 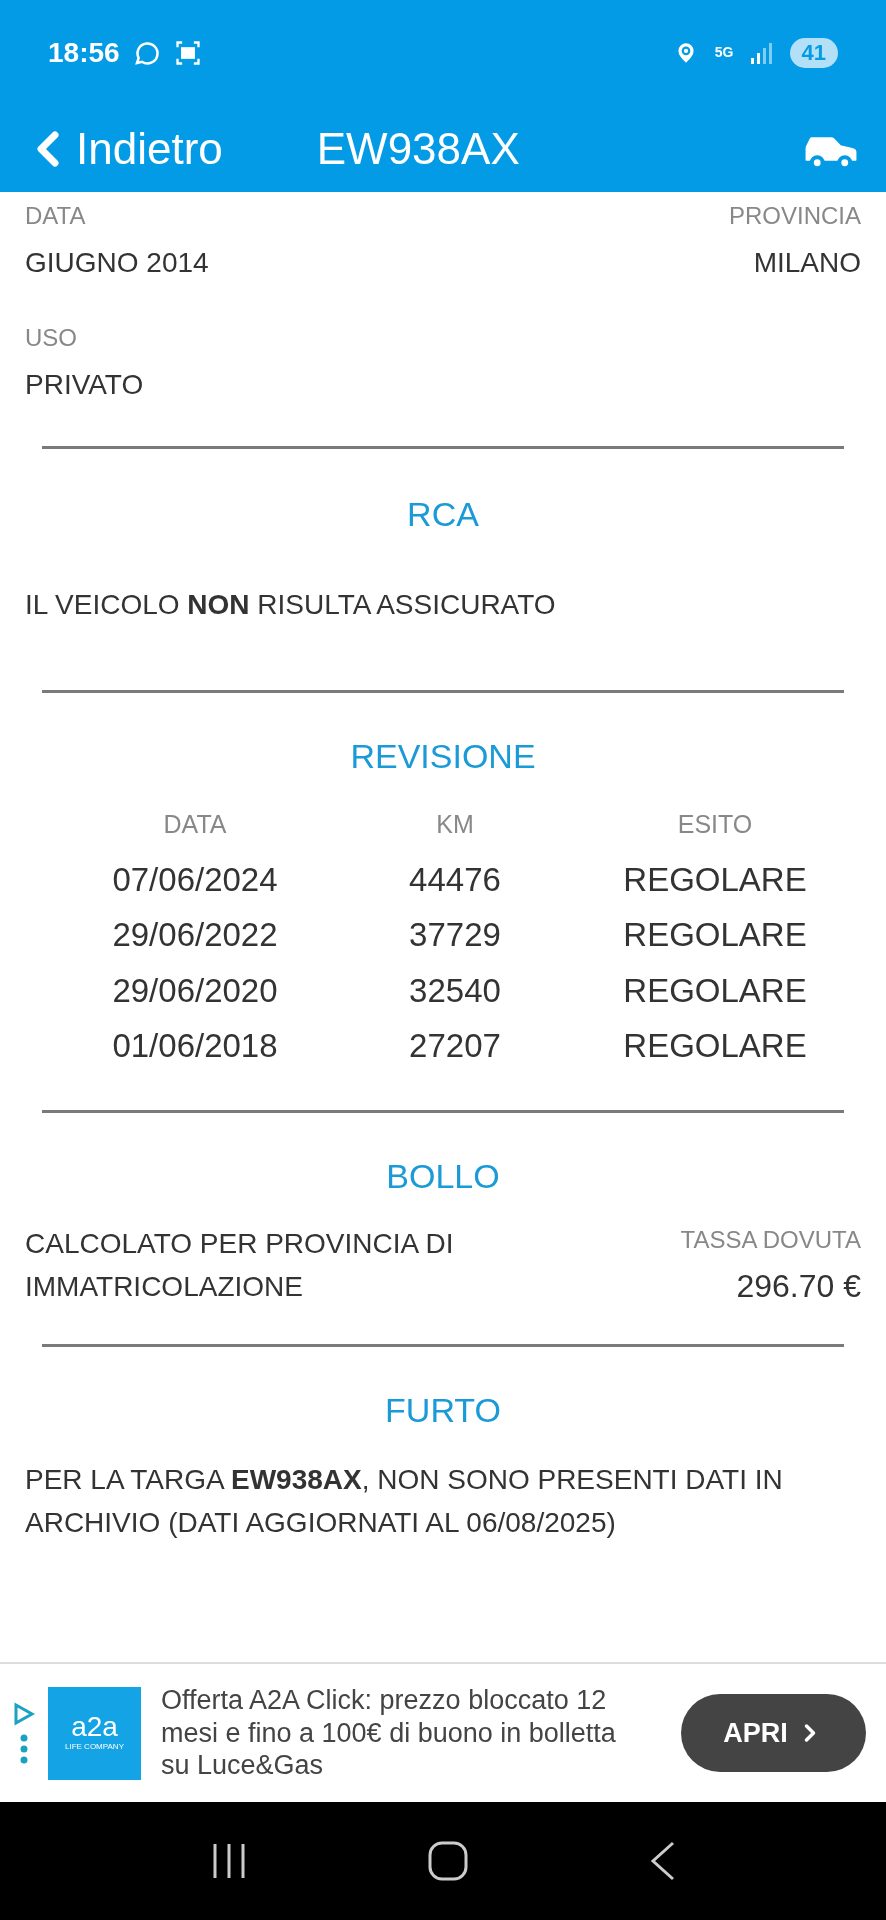 What do you see at coordinates (773, 1733) in the screenshot?
I see `open-button: APRI` at bounding box center [773, 1733].